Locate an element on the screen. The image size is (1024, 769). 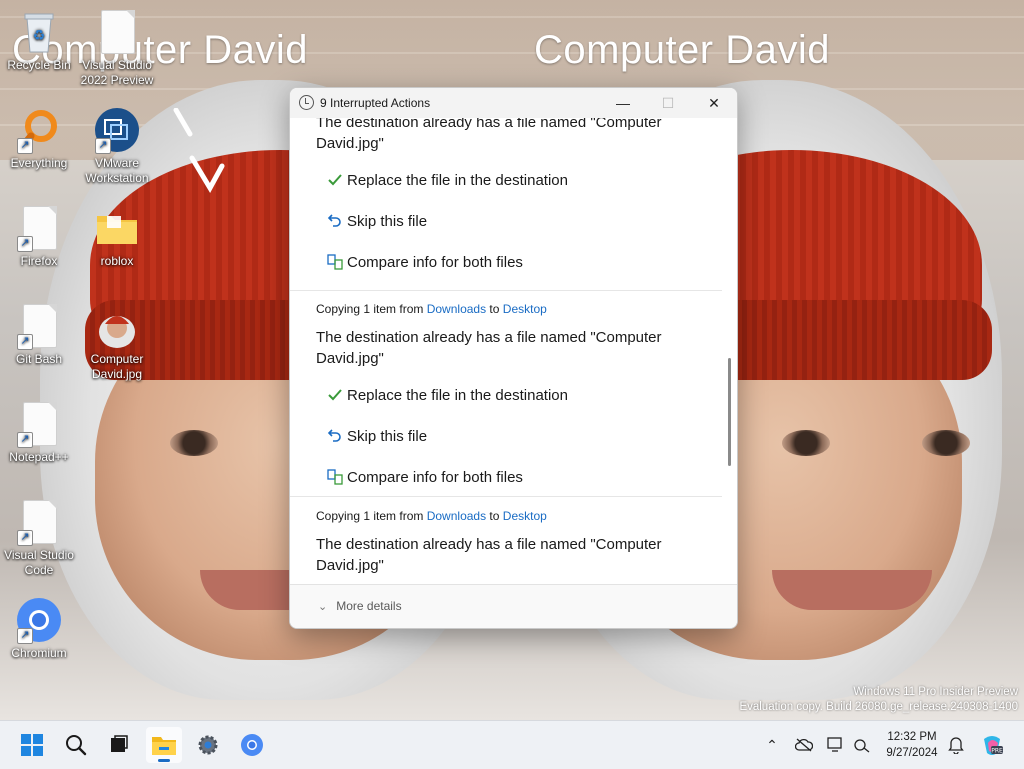
settings-icon is located at coordinates (208, 745).